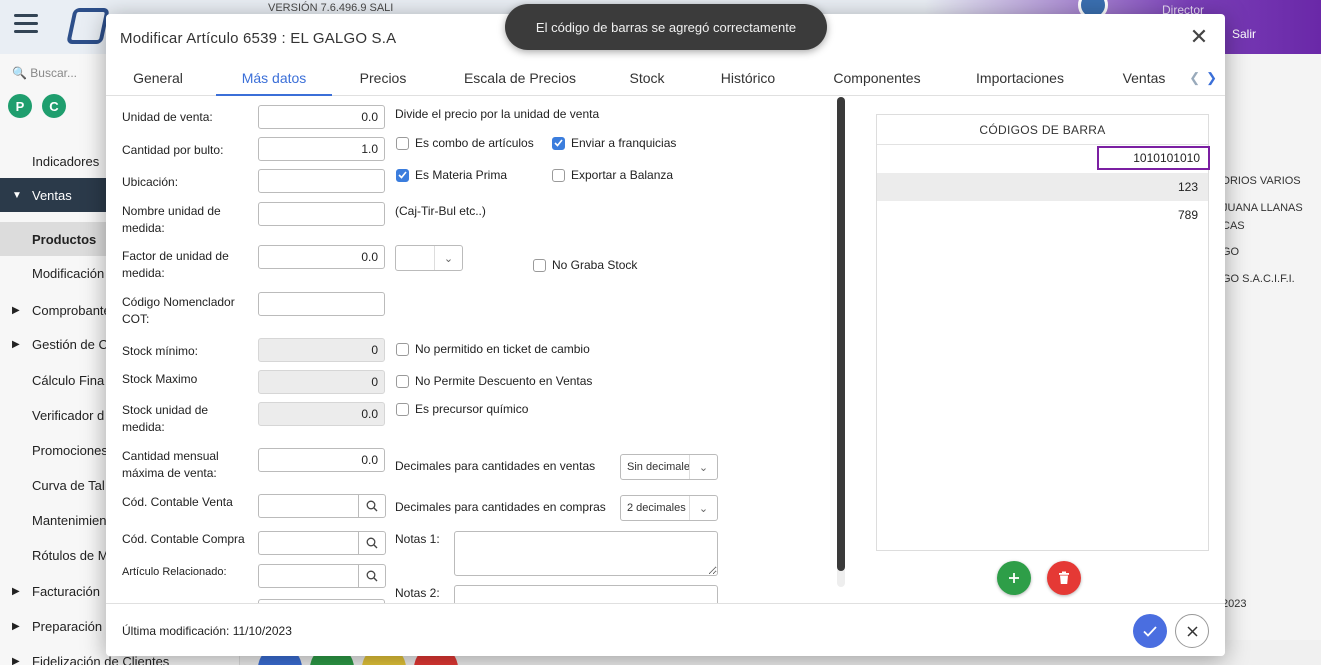  What do you see at coordinates (497, 114) in the screenshot?
I see `divide-precio-hint: Divide el precio por la unidad de venta` at bounding box center [497, 114].